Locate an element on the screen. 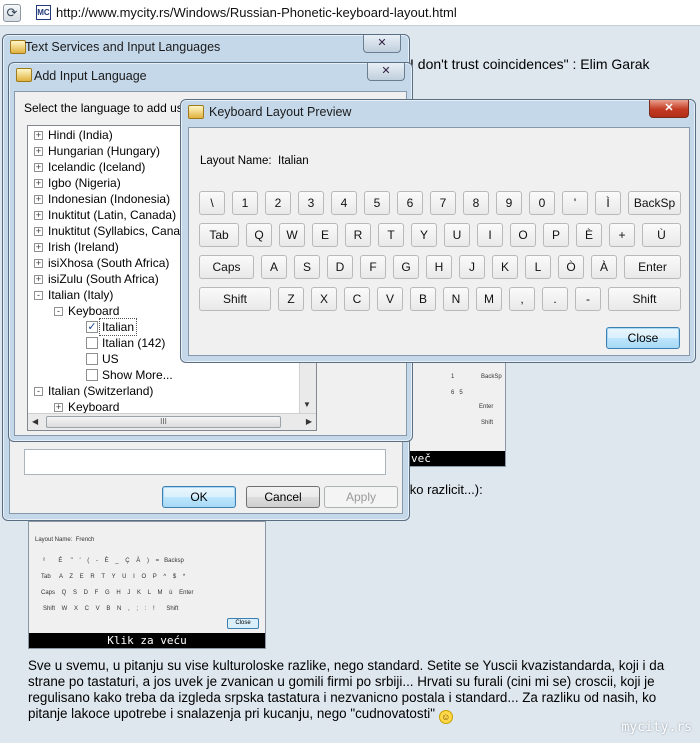 This screenshot has width=700, height=743. tree-item-label: Italian (142) is located at coordinates (134, 343).